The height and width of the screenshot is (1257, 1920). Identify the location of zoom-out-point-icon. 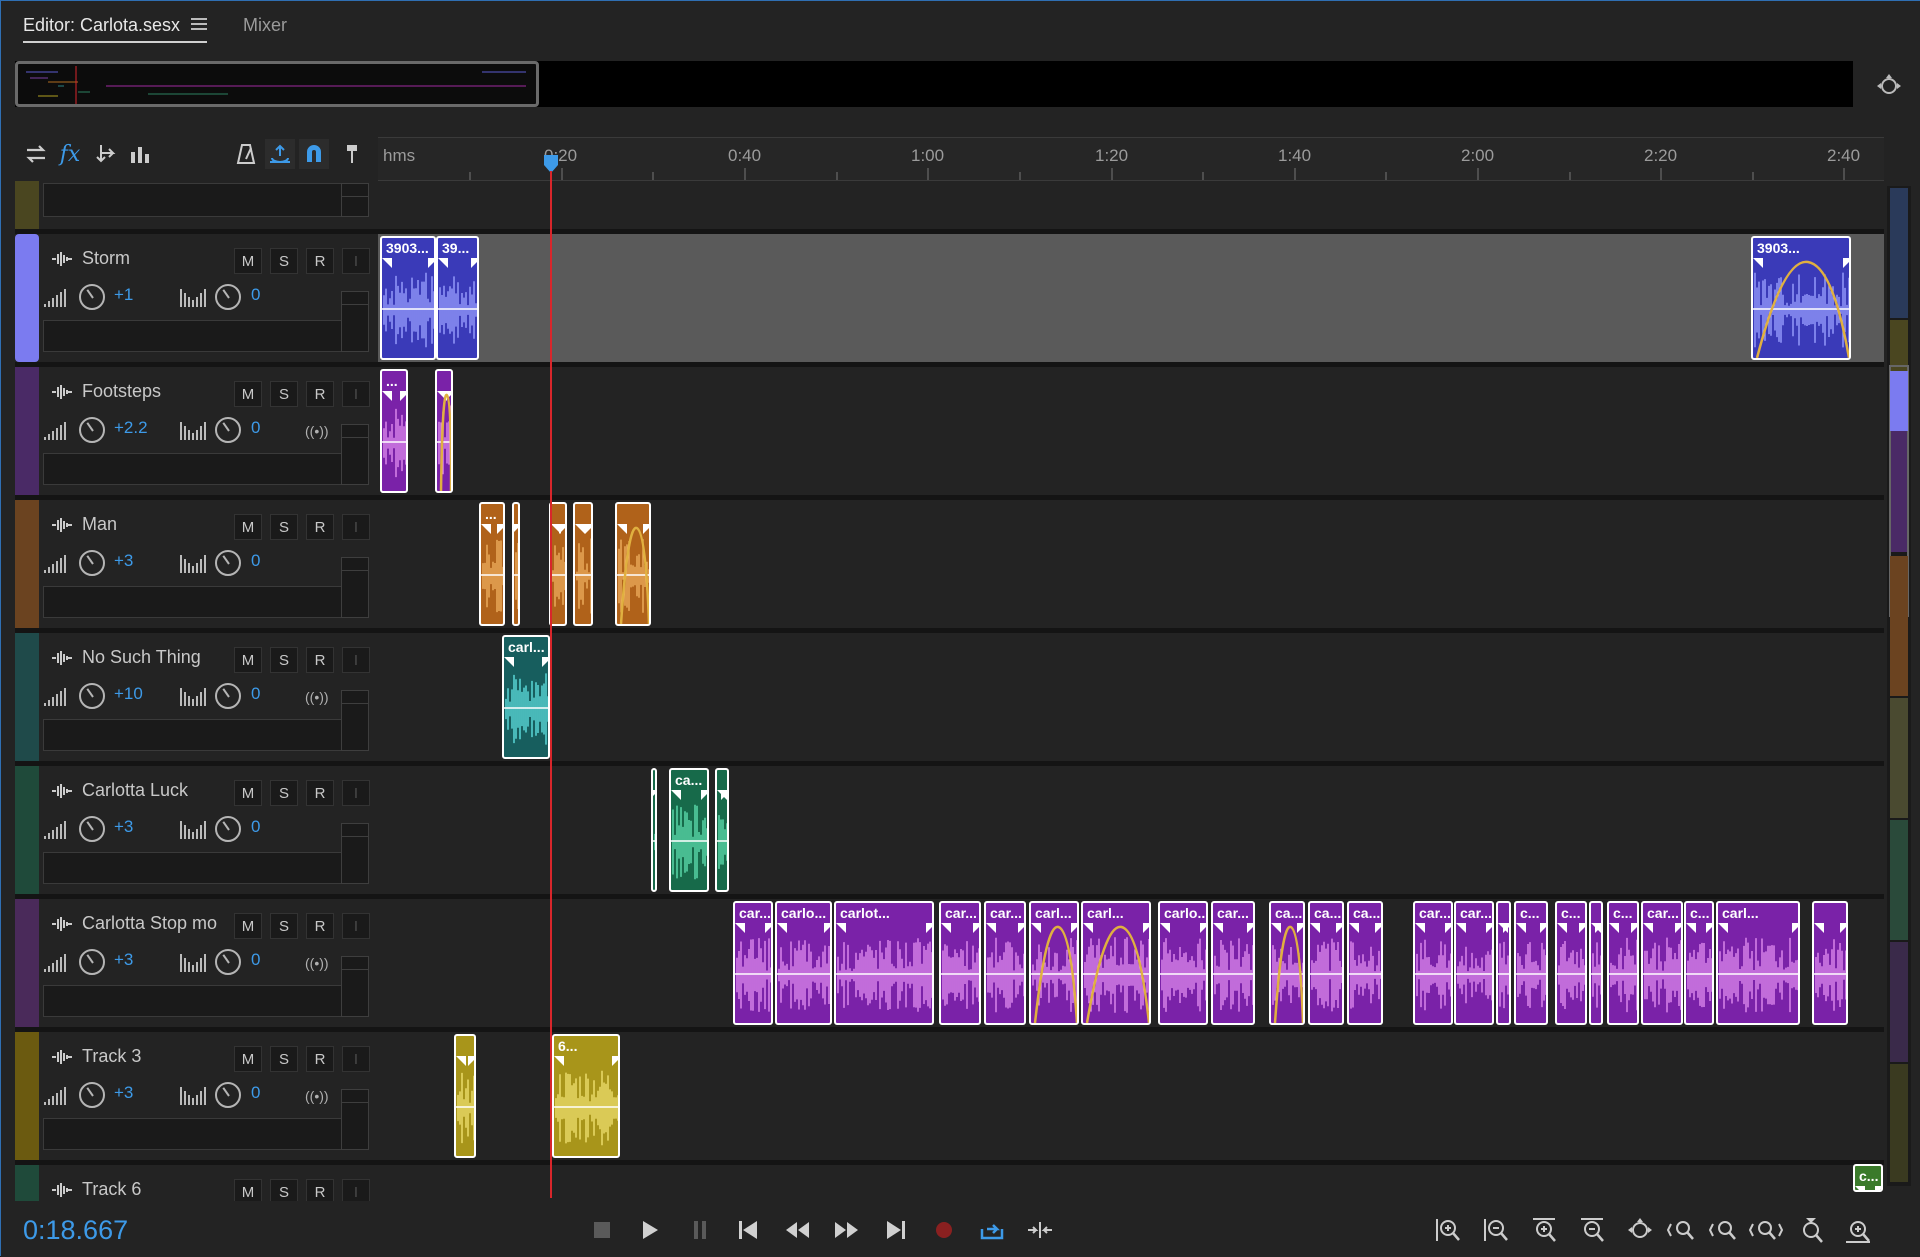
(1724, 1230).